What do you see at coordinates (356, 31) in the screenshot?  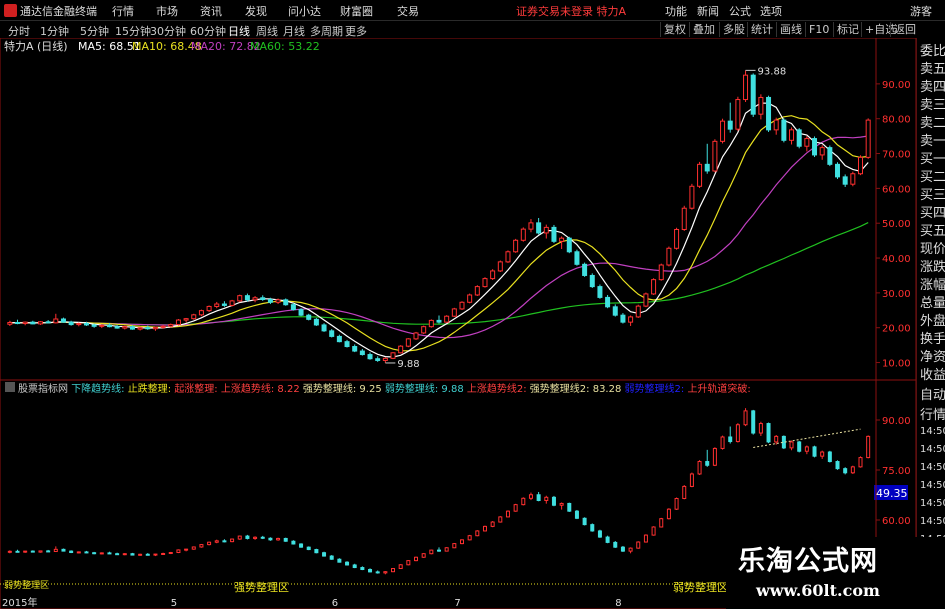 I see `tab-more: 更多` at bounding box center [356, 31].